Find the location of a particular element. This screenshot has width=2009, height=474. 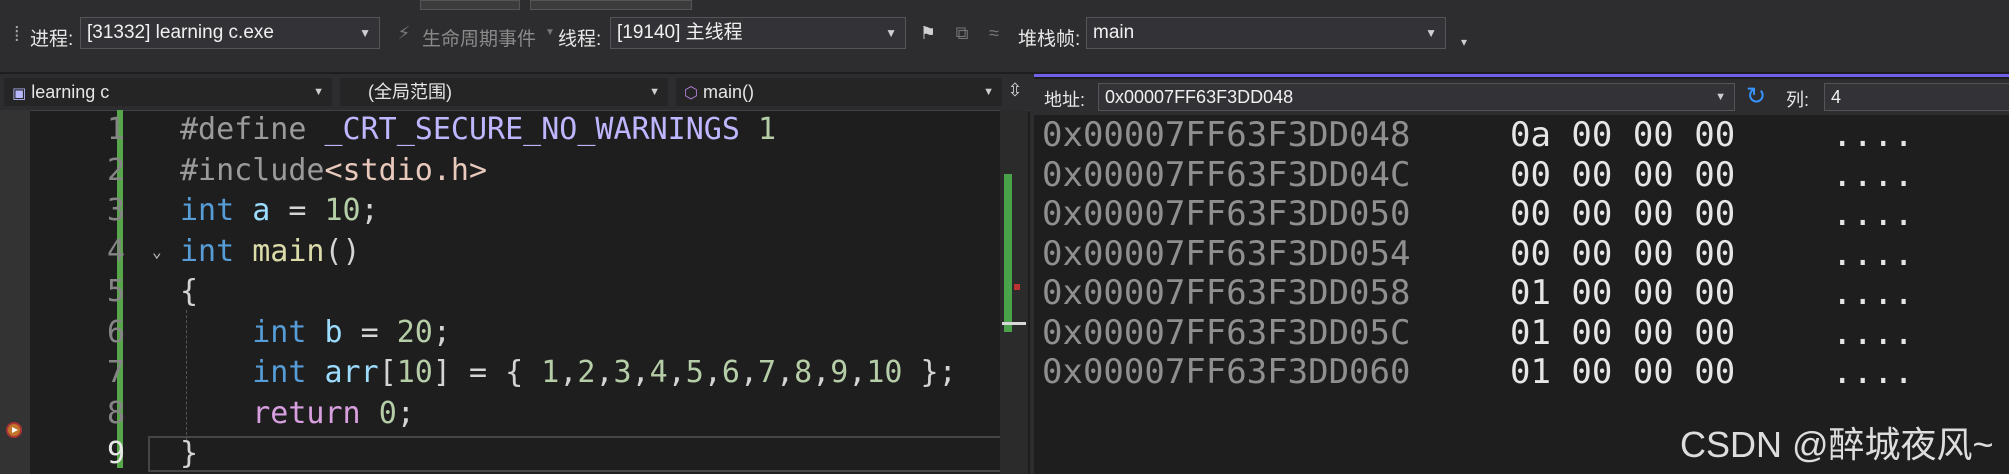

code-line: 5{ is located at coordinates (530, 292).